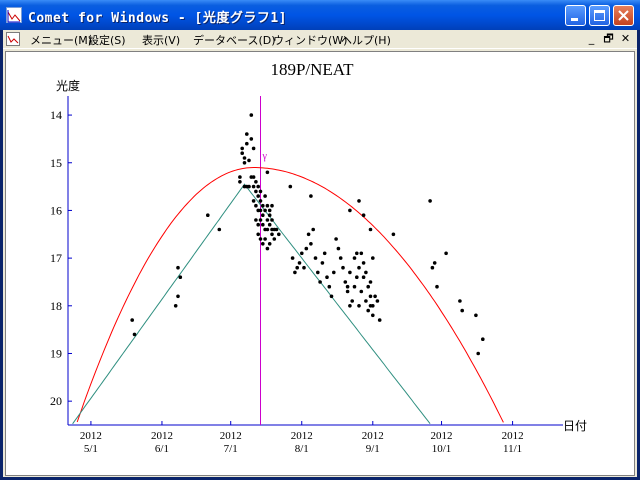 The width and height of the screenshot is (640, 480). I want to click on title-bar: Comet for Windows - [光度グラフ1], so click(320, 15).